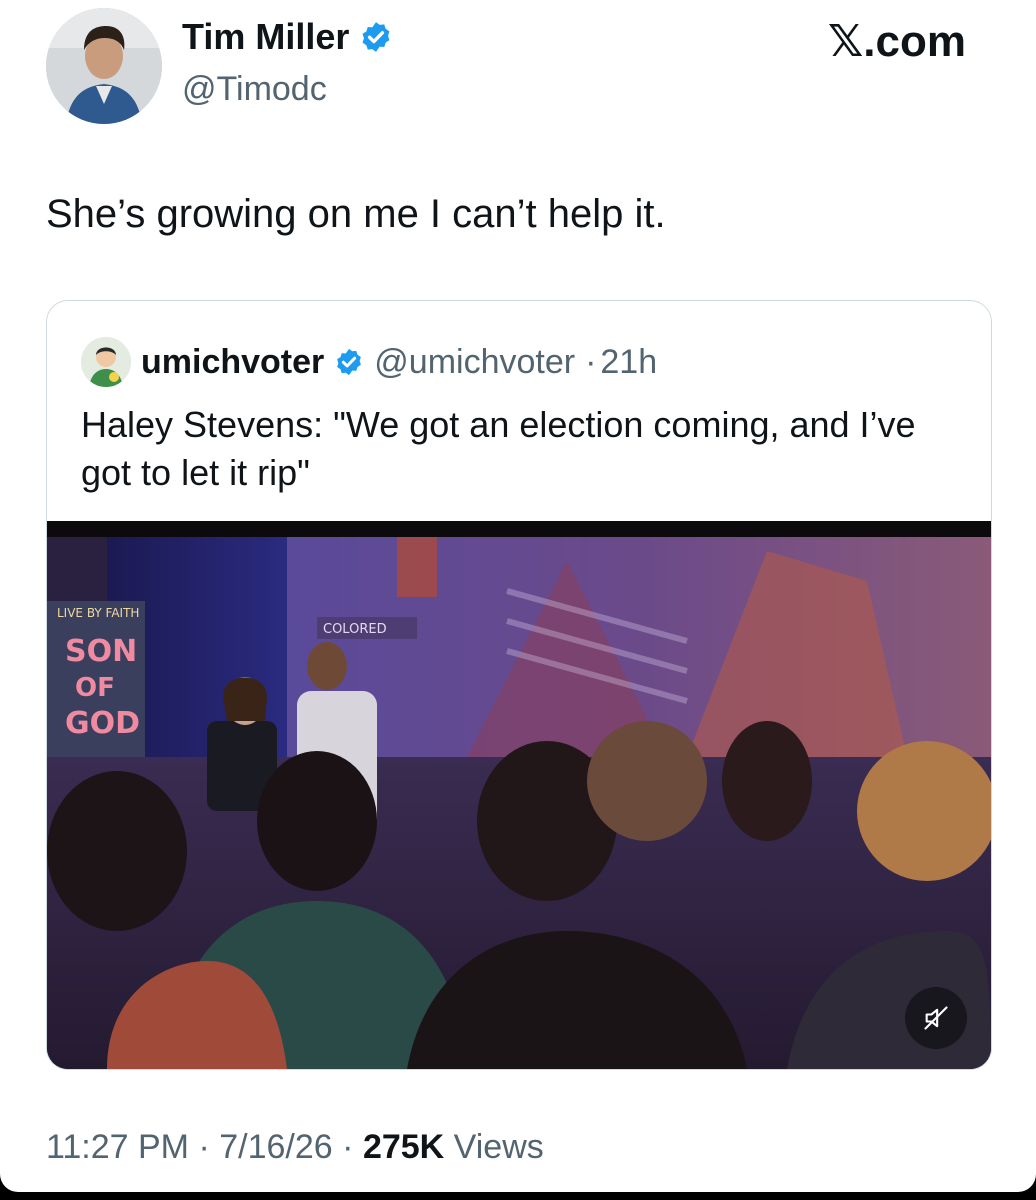  What do you see at coordinates (403, 1147) in the screenshot?
I see `views-count: 275K` at bounding box center [403, 1147].